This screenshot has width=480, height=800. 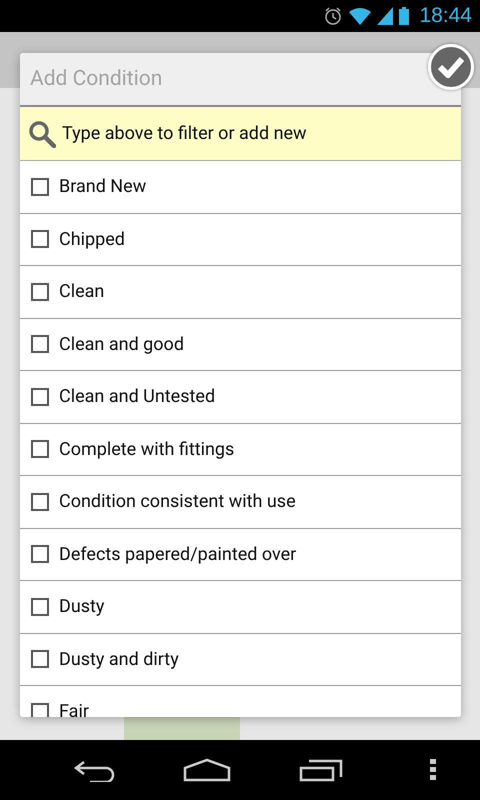 I want to click on search-icon, so click(x=42, y=134).